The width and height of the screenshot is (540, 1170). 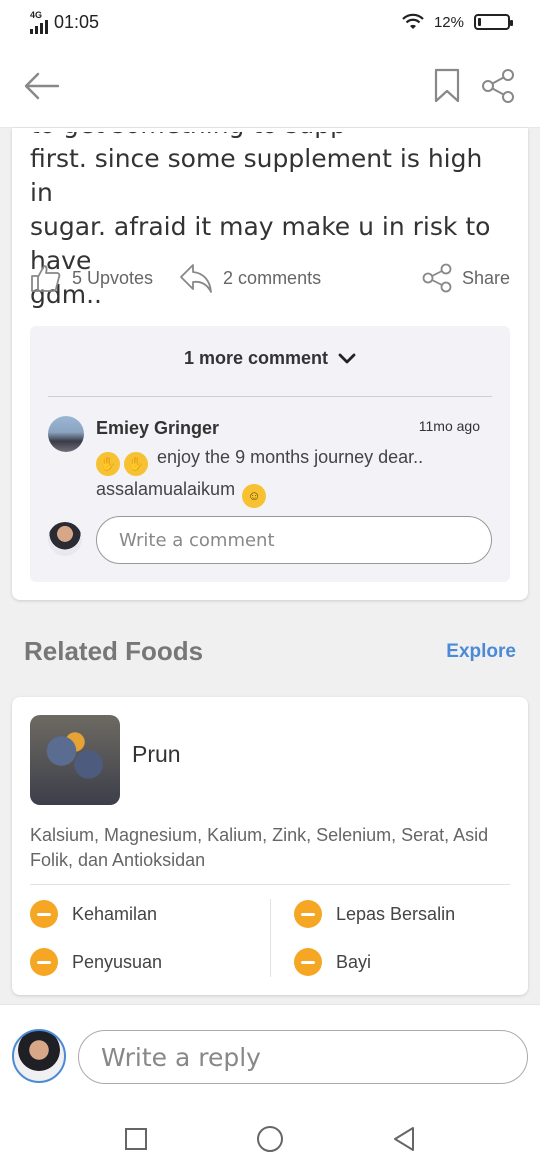 What do you see at coordinates (46, 278) in the screenshot?
I see `thumbs-up-icon` at bounding box center [46, 278].